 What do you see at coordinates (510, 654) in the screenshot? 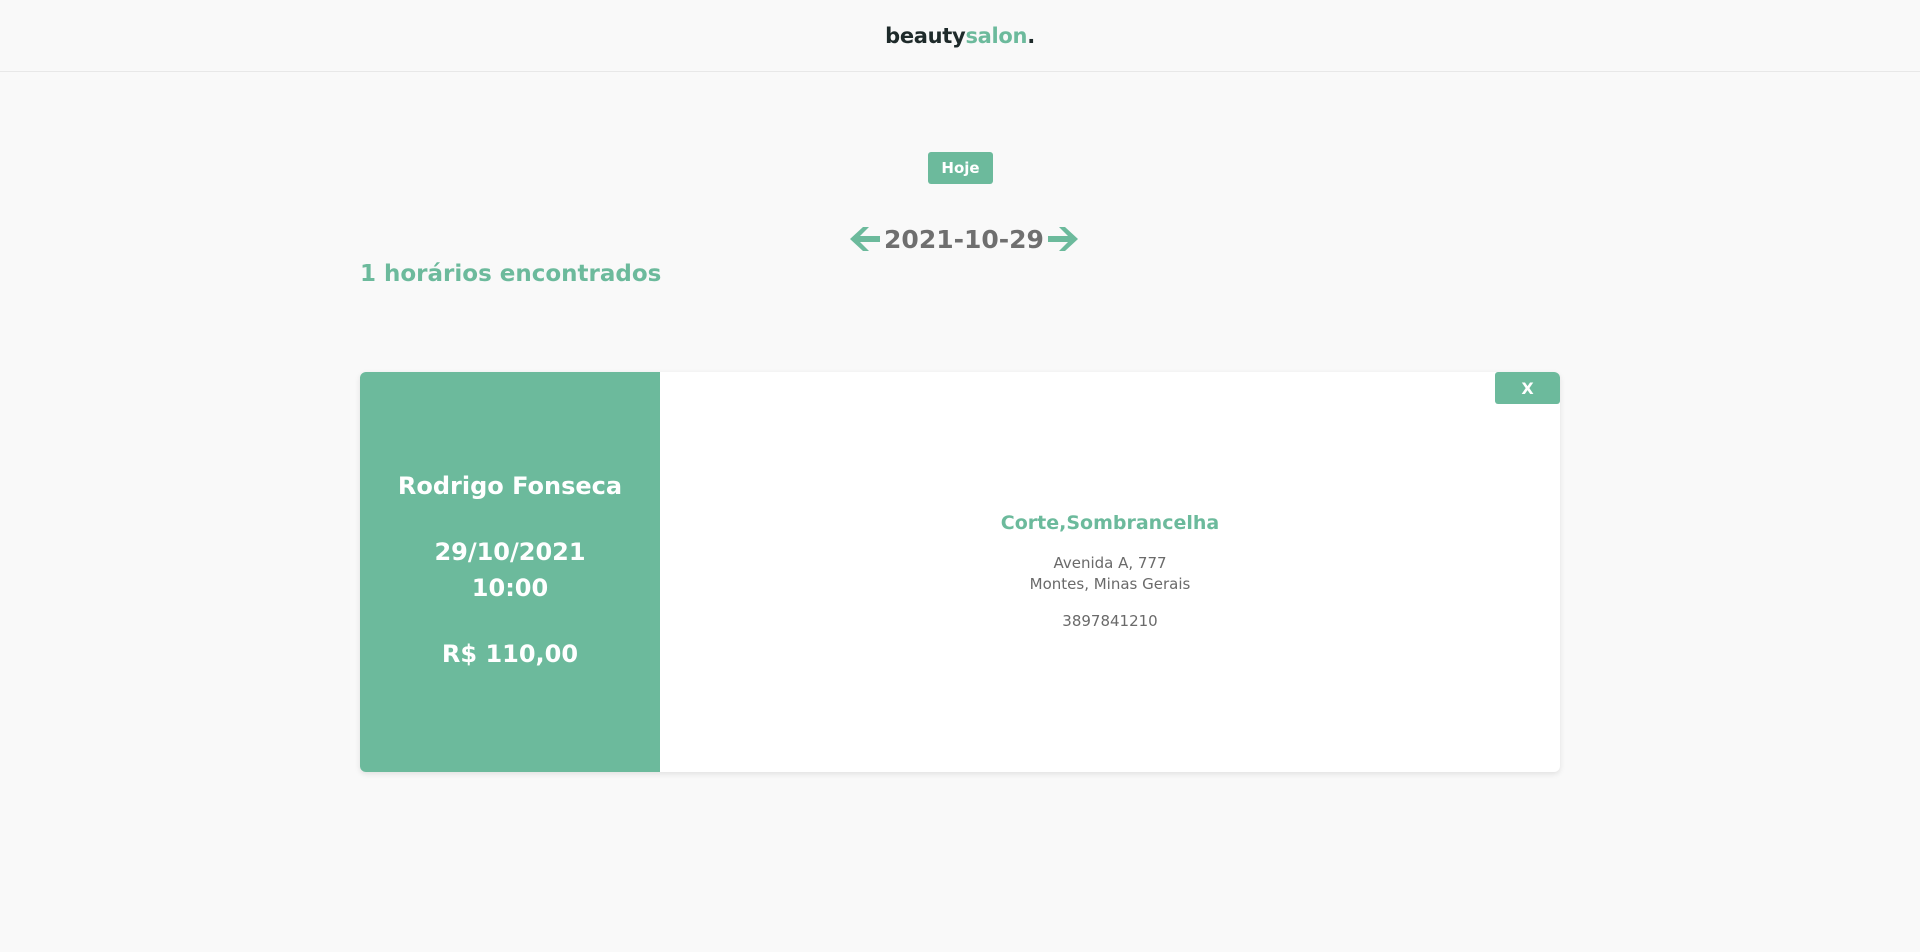
I see `appointment-price: R$ 110,00` at bounding box center [510, 654].